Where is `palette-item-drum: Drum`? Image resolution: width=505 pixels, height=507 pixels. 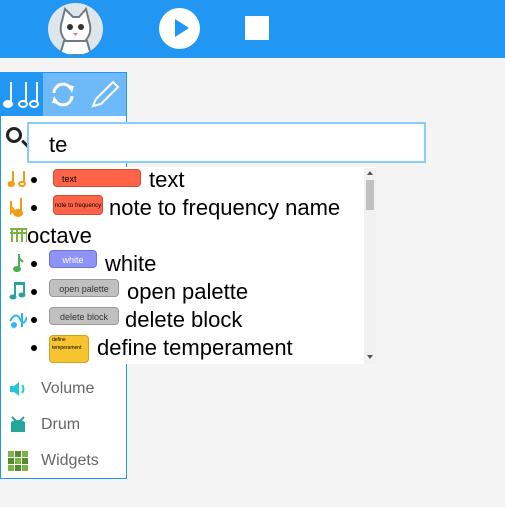
palette-item-drum: Drum is located at coordinates (68, 425).